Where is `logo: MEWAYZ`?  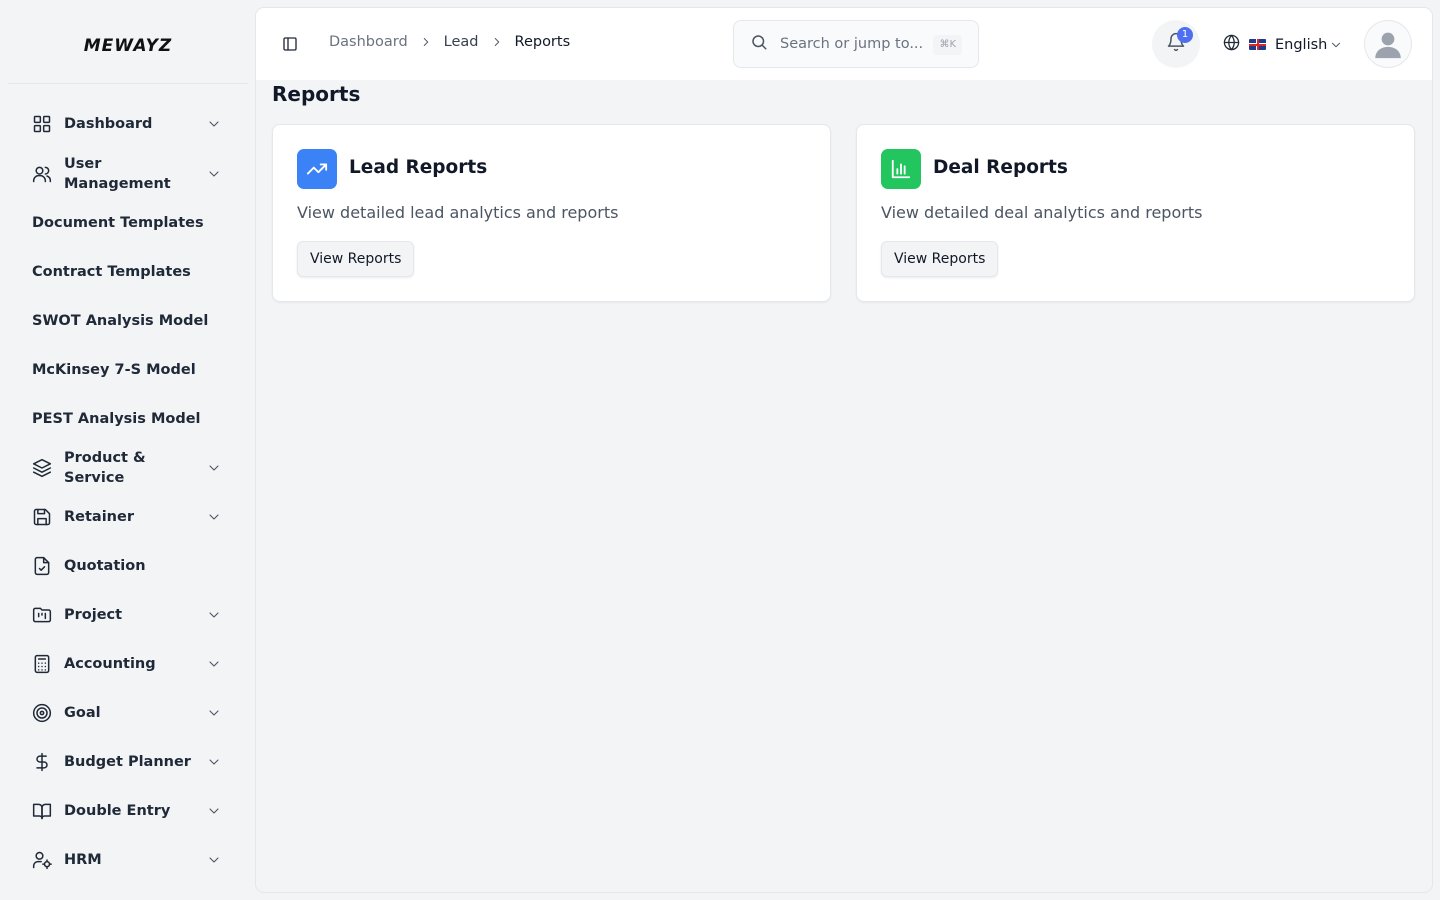 logo: MEWAYZ is located at coordinates (128, 46).